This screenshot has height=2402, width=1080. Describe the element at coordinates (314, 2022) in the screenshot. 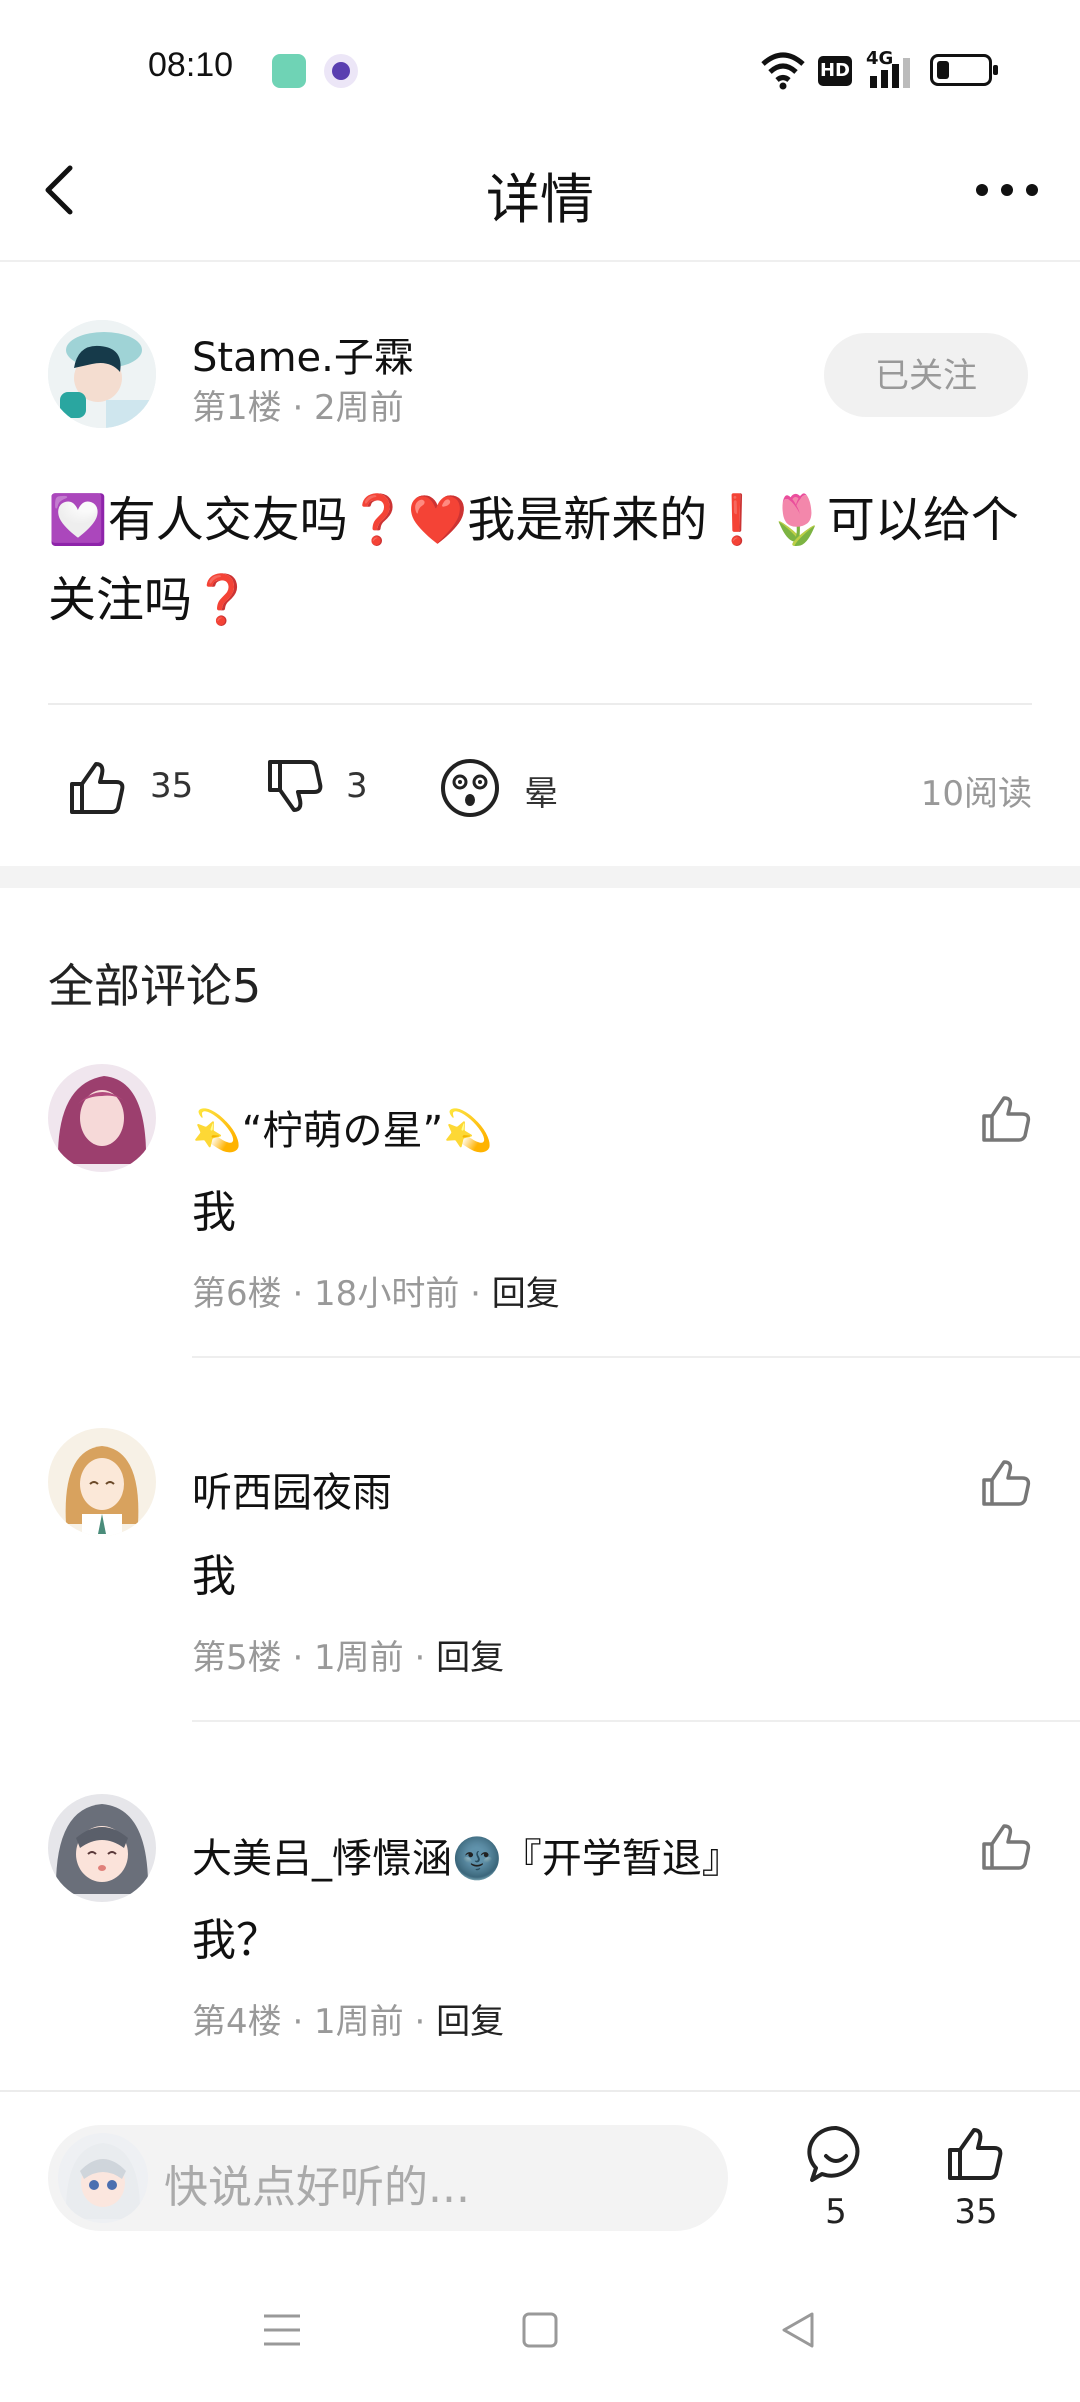

I see `comment-meta-text: 第4楼 · 1周前 ·` at that location.